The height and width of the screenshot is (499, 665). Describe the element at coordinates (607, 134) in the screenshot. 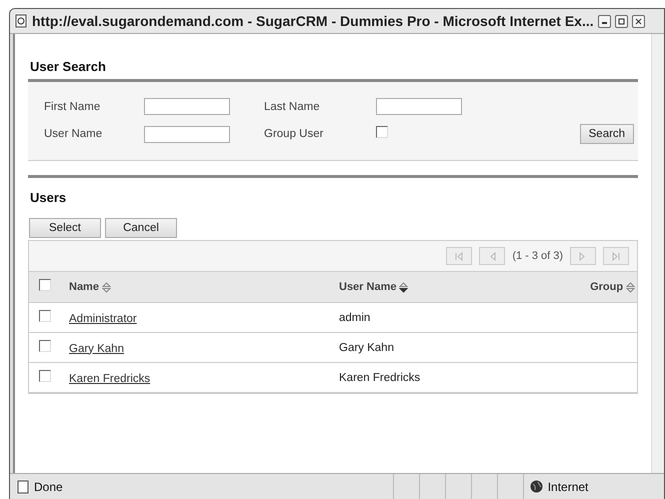

I see `search-button: Search` at that location.